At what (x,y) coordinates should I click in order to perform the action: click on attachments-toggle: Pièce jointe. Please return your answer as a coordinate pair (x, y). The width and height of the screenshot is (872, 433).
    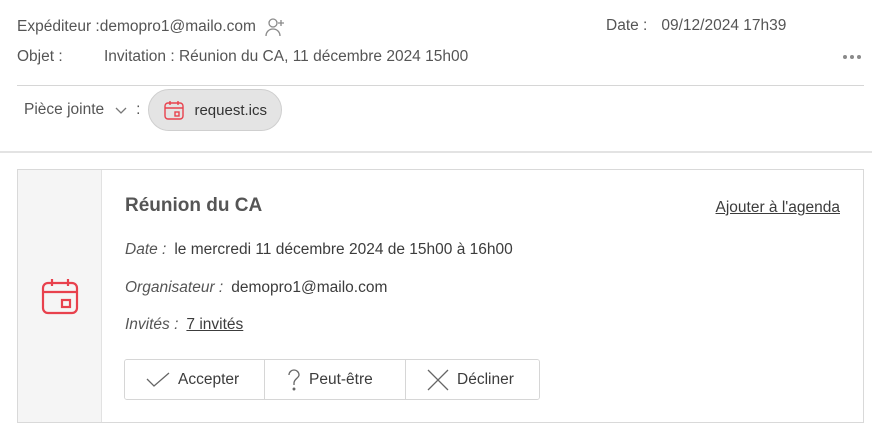
    Looking at the image, I should click on (76, 110).